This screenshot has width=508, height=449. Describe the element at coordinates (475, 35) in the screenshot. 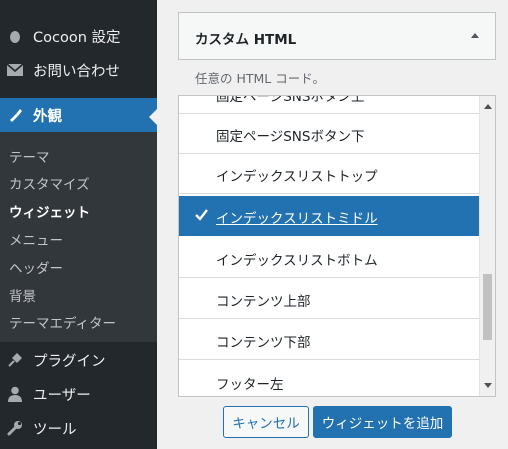

I see `collapse-arrow-icon` at that location.